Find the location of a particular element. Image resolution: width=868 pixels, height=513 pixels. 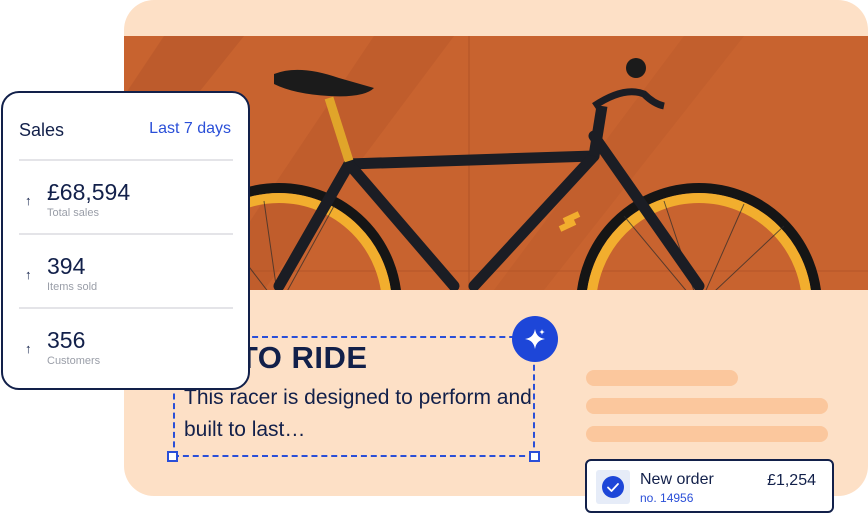

new-order-notification: New order no. 14956 £1,254 is located at coordinates (709, 486).